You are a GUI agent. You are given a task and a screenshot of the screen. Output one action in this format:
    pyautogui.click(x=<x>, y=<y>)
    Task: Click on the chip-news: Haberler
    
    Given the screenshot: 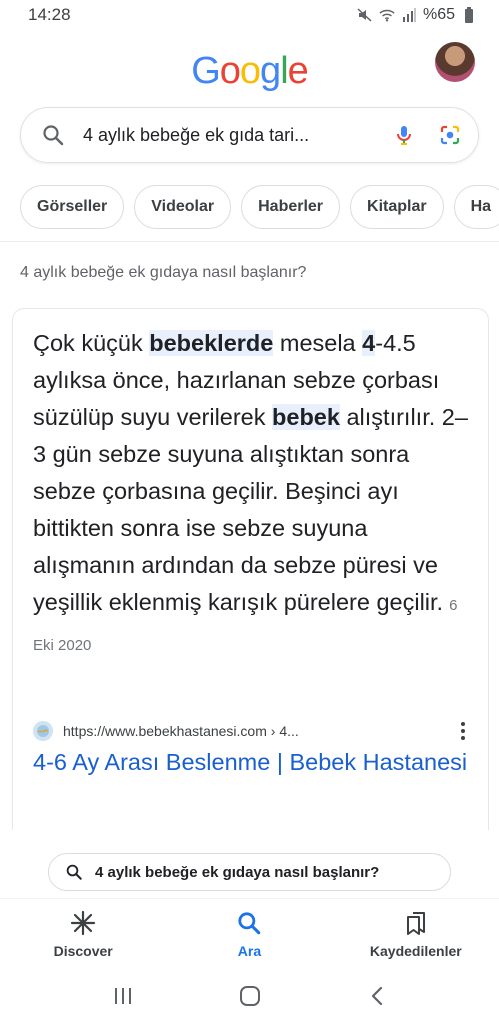 What is the action you would take?
    pyautogui.click(x=291, y=207)
    